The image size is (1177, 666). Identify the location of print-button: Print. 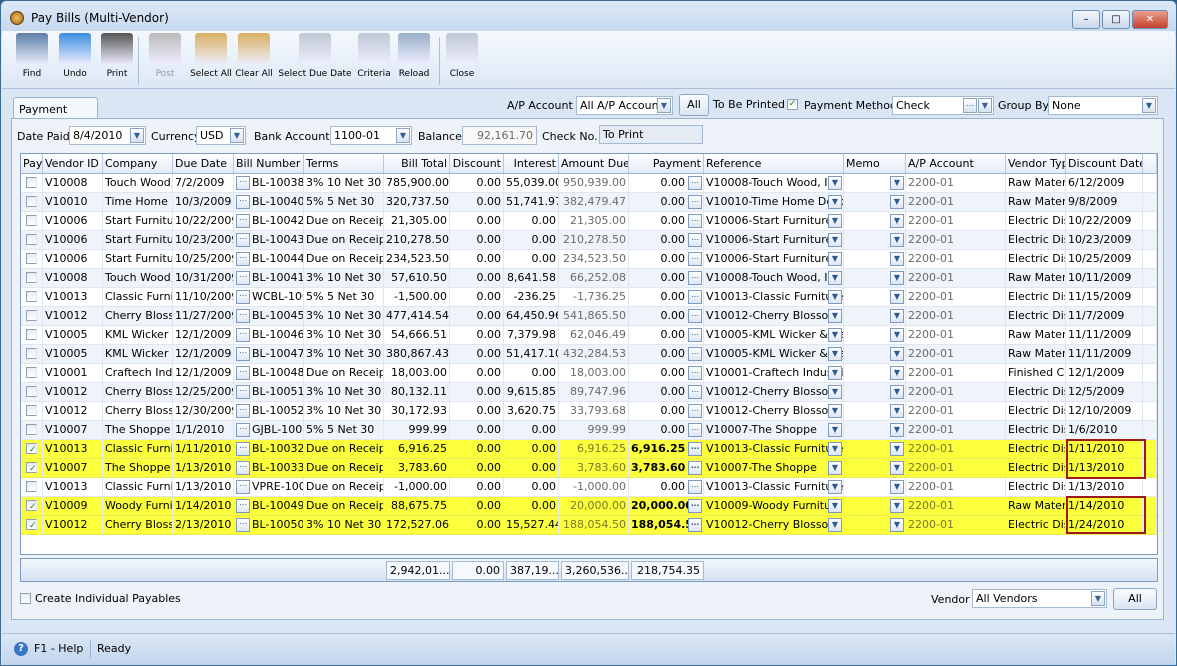
(117, 56).